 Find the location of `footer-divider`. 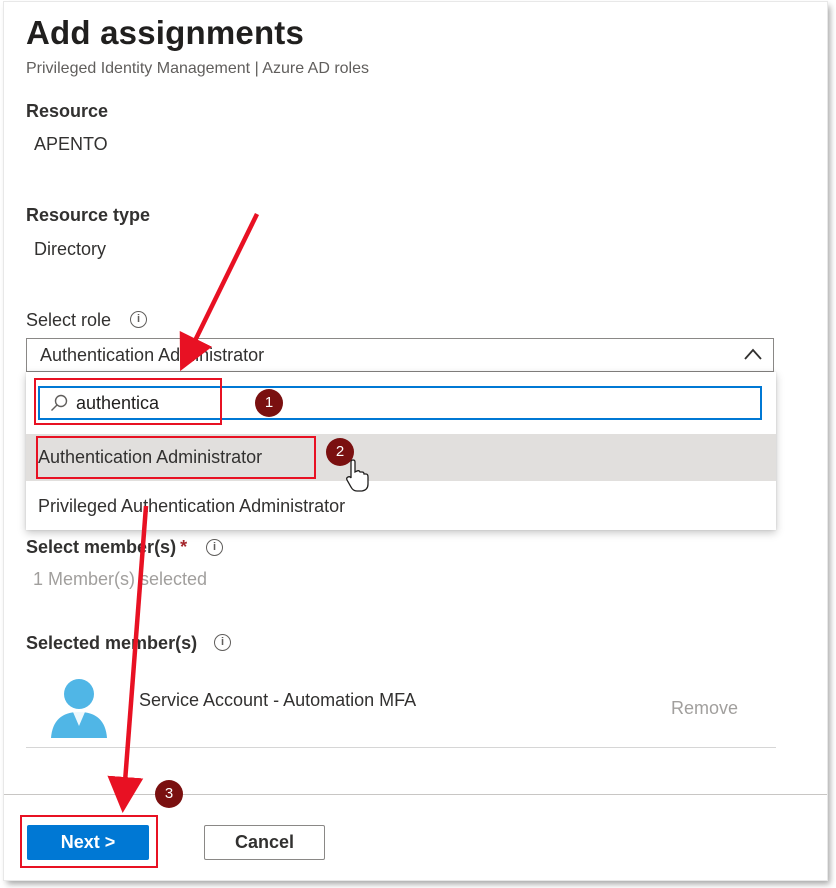

footer-divider is located at coordinates (415, 794).